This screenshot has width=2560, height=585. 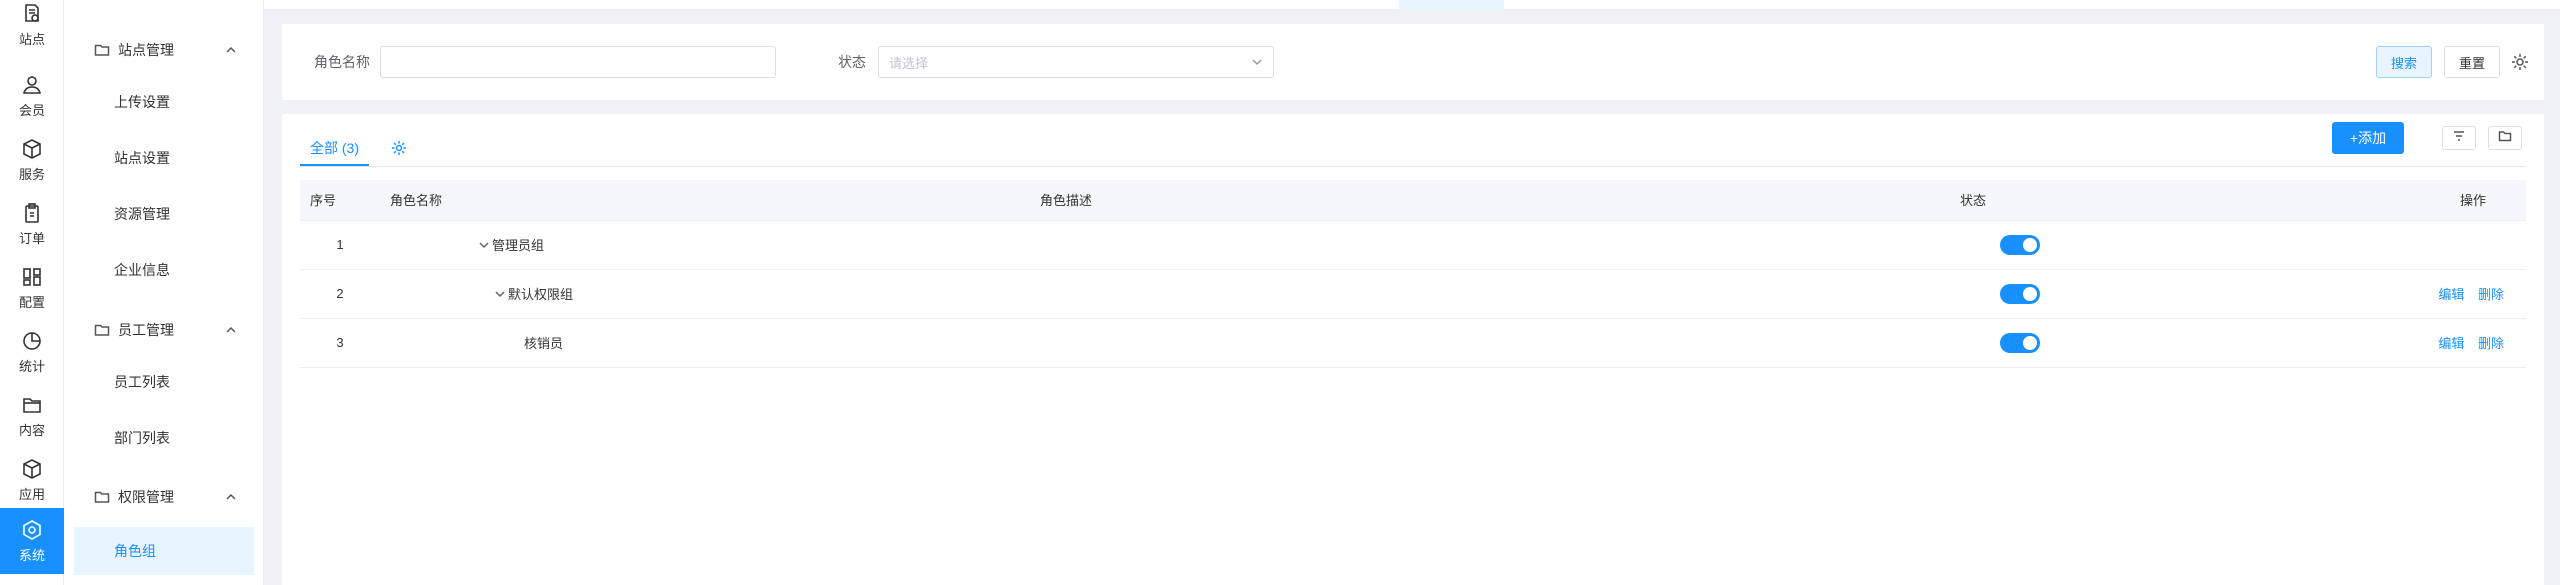 I want to click on menu-item-label: 上传设置, so click(x=142, y=102).